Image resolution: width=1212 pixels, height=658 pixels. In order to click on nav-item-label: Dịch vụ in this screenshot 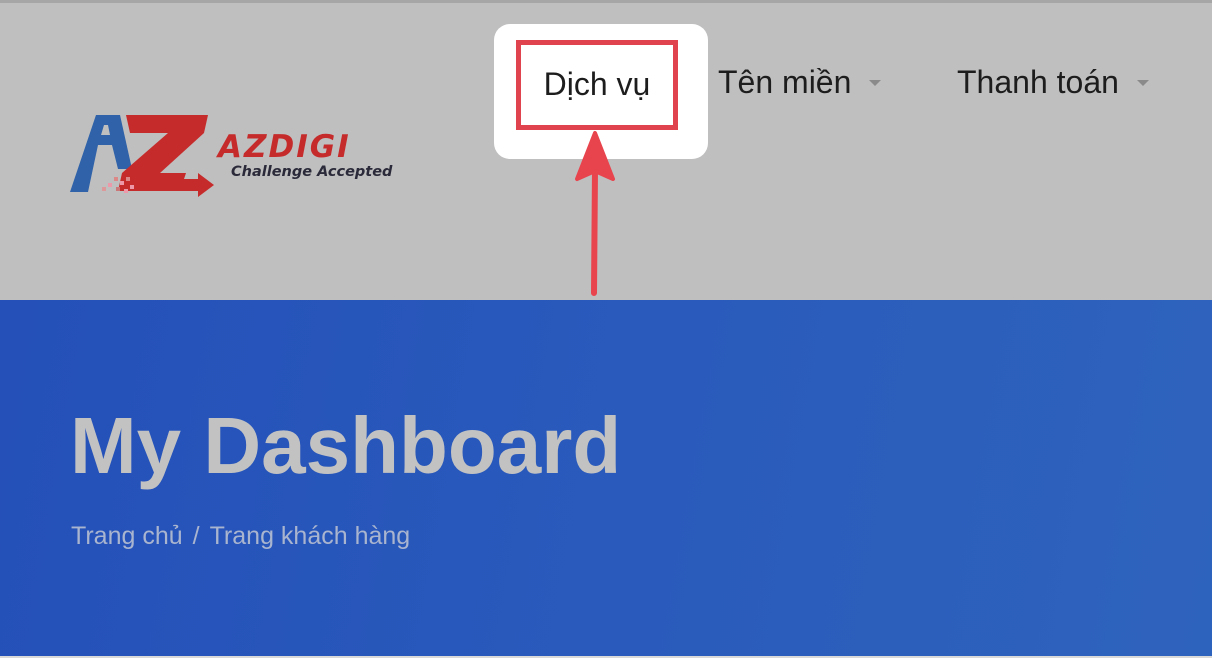, I will do `click(597, 84)`.